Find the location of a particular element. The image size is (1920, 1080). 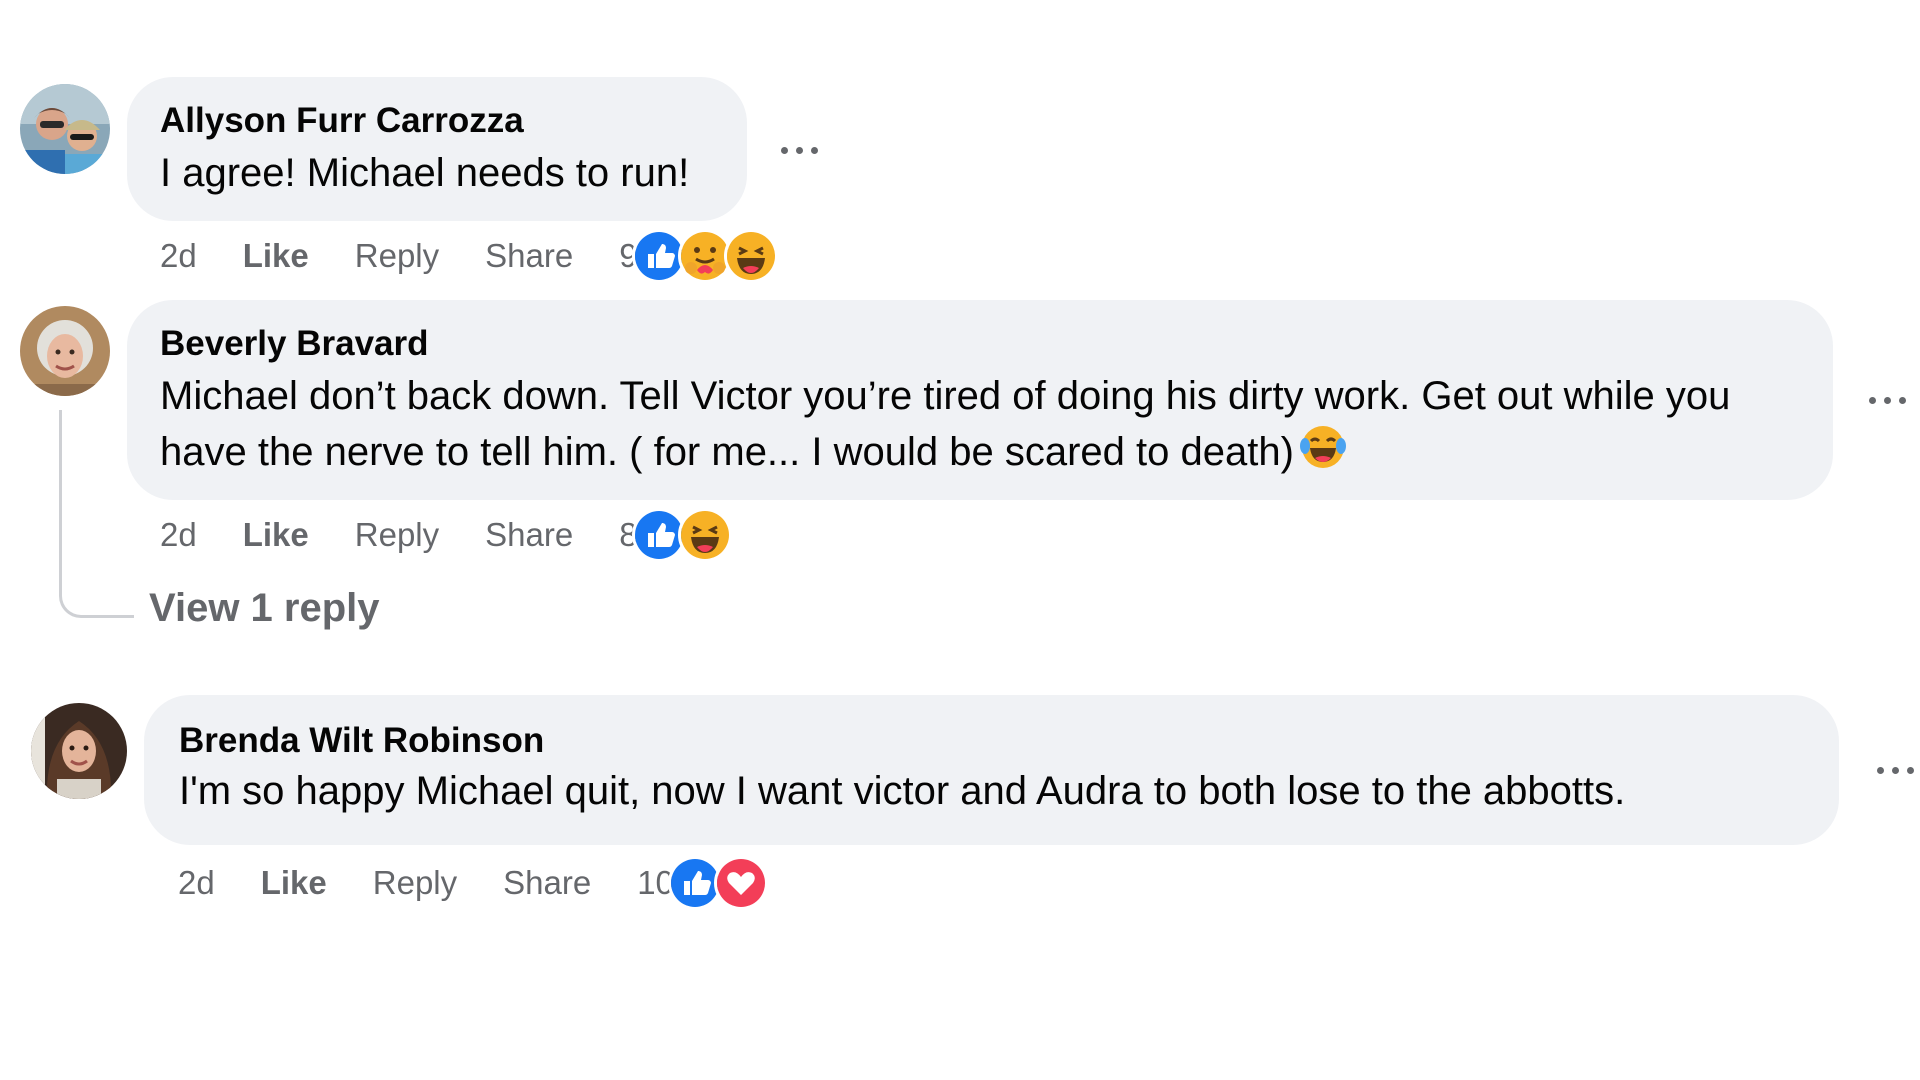

comment-author: Brenda Wilt Robinson is located at coordinates (361, 741).